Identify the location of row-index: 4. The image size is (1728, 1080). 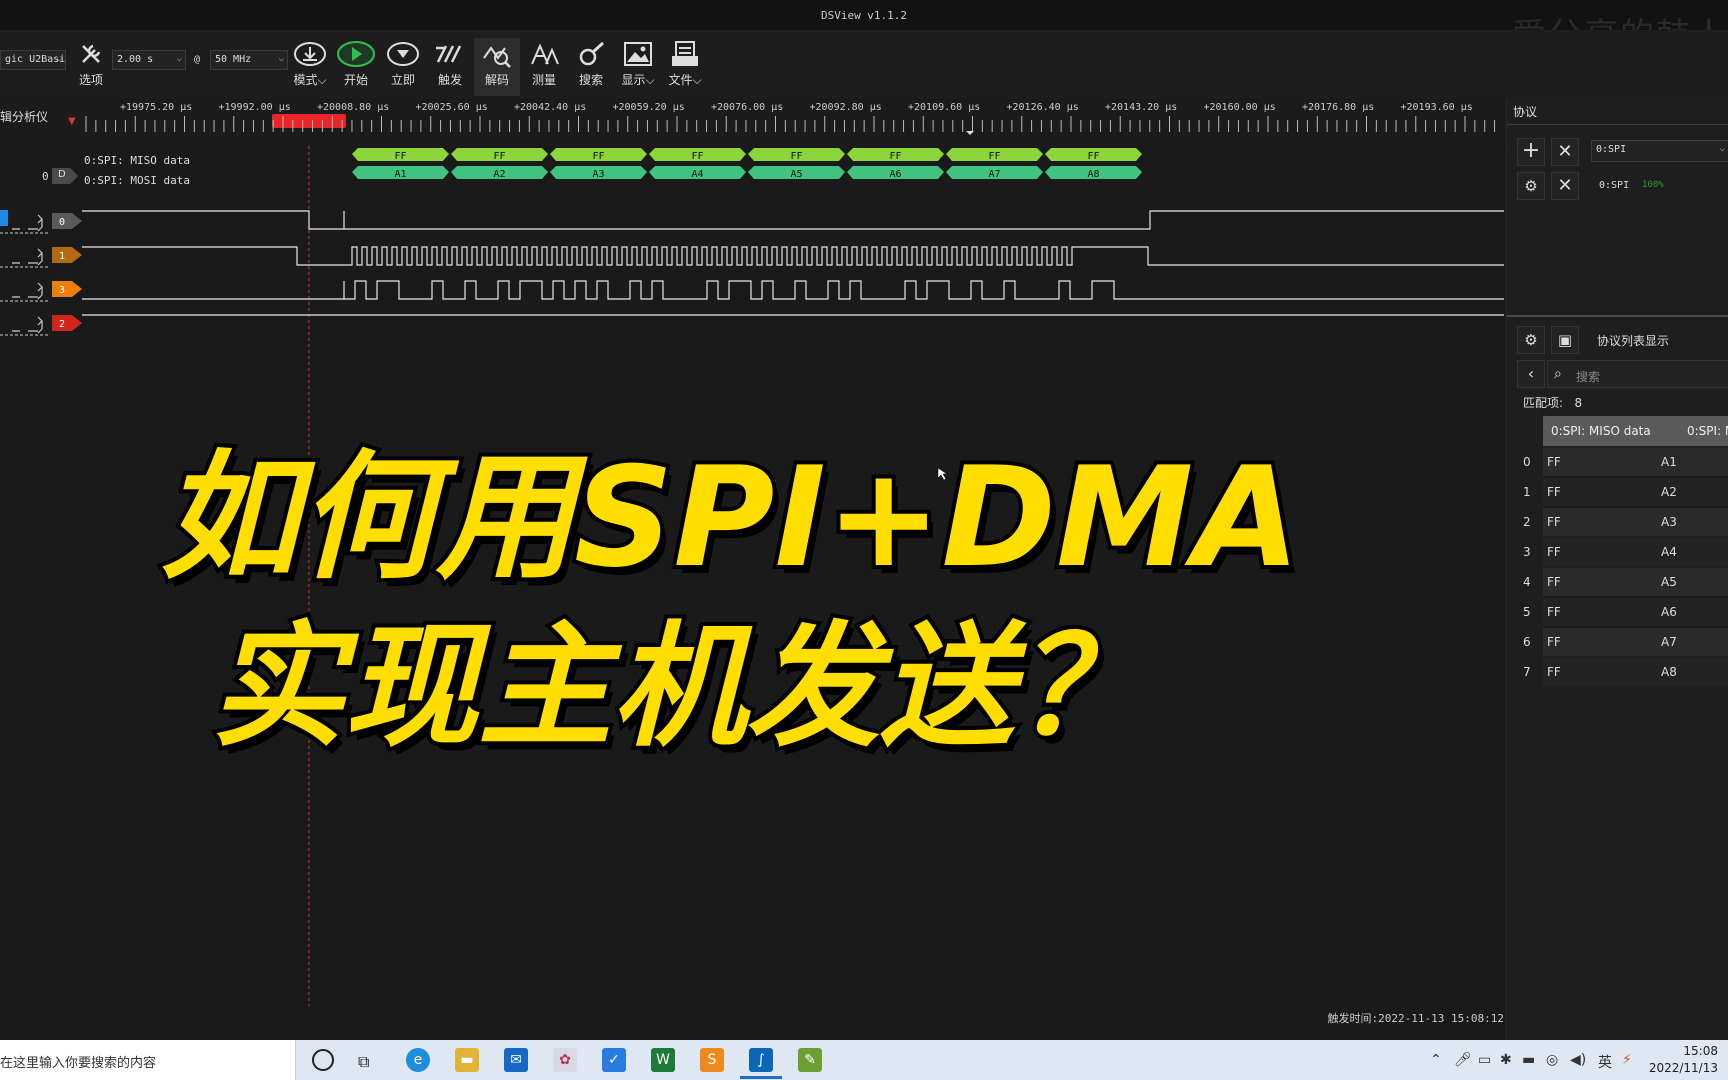
(1527, 582).